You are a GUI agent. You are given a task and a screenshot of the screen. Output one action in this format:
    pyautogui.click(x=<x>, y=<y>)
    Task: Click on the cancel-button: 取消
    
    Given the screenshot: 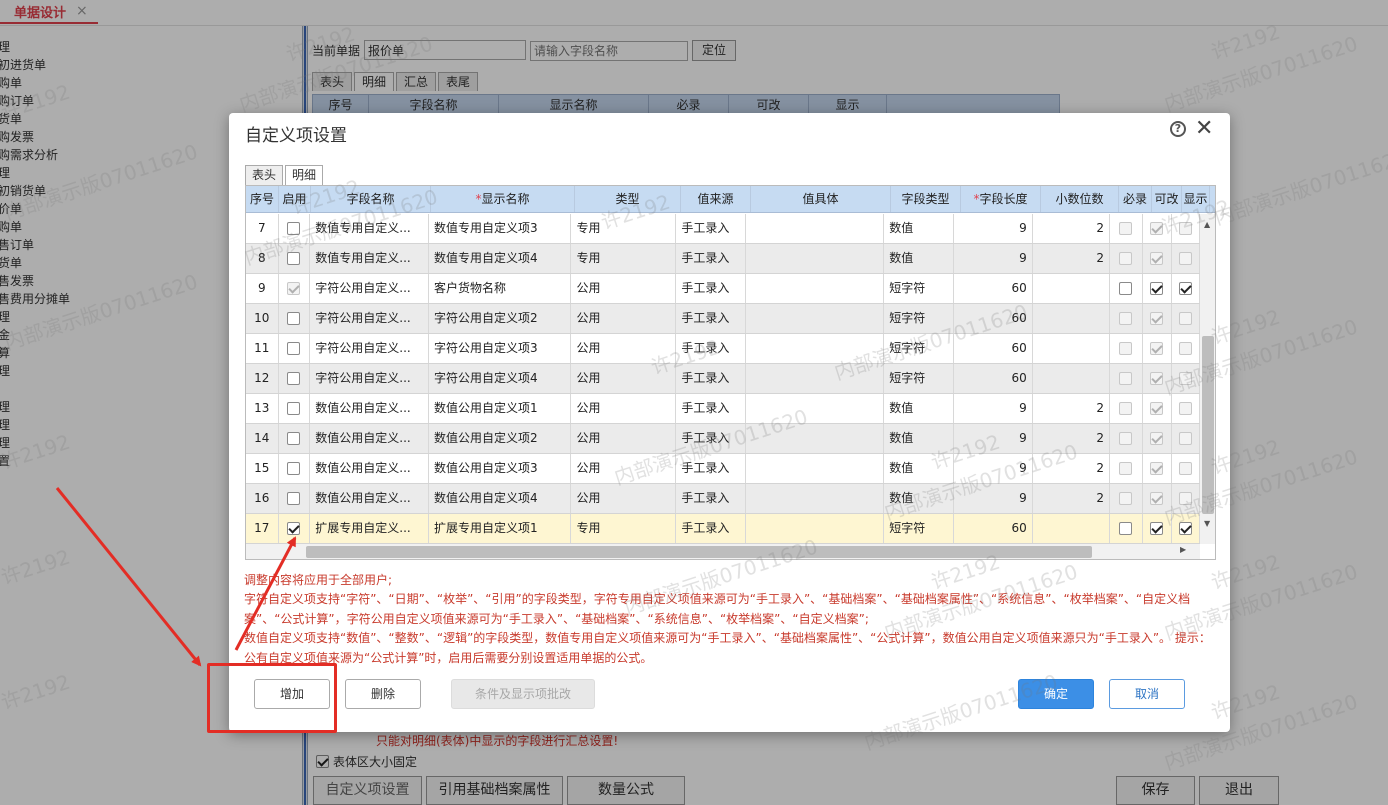 What is the action you would take?
    pyautogui.click(x=1147, y=694)
    